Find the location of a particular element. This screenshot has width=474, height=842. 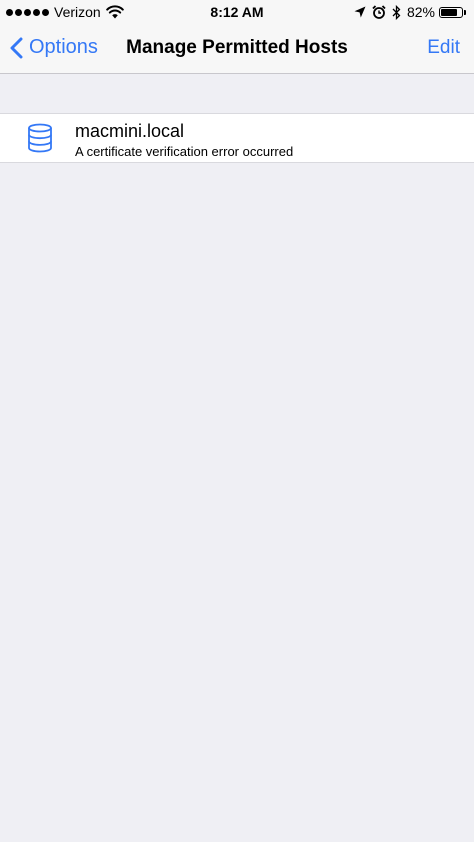

edit-button: Edit is located at coordinates (443, 48).